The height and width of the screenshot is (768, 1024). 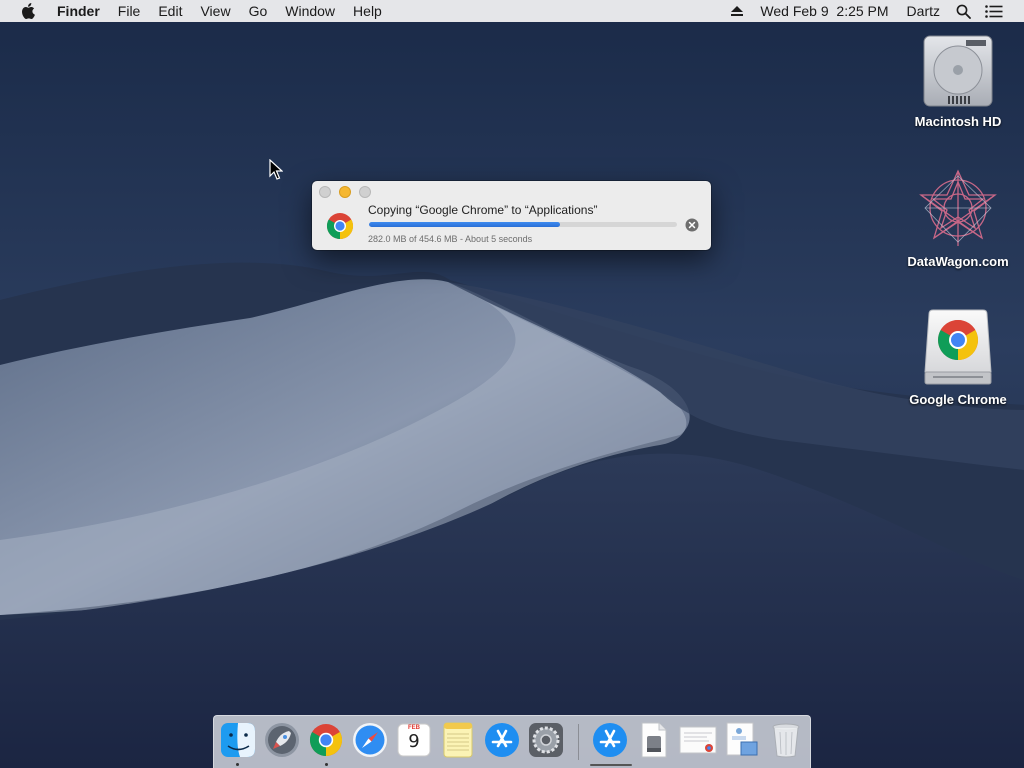 What do you see at coordinates (450, 239) in the screenshot?
I see `copy-status-text: 282.0 MB of 454.6 MB - About 5 seconds` at bounding box center [450, 239].